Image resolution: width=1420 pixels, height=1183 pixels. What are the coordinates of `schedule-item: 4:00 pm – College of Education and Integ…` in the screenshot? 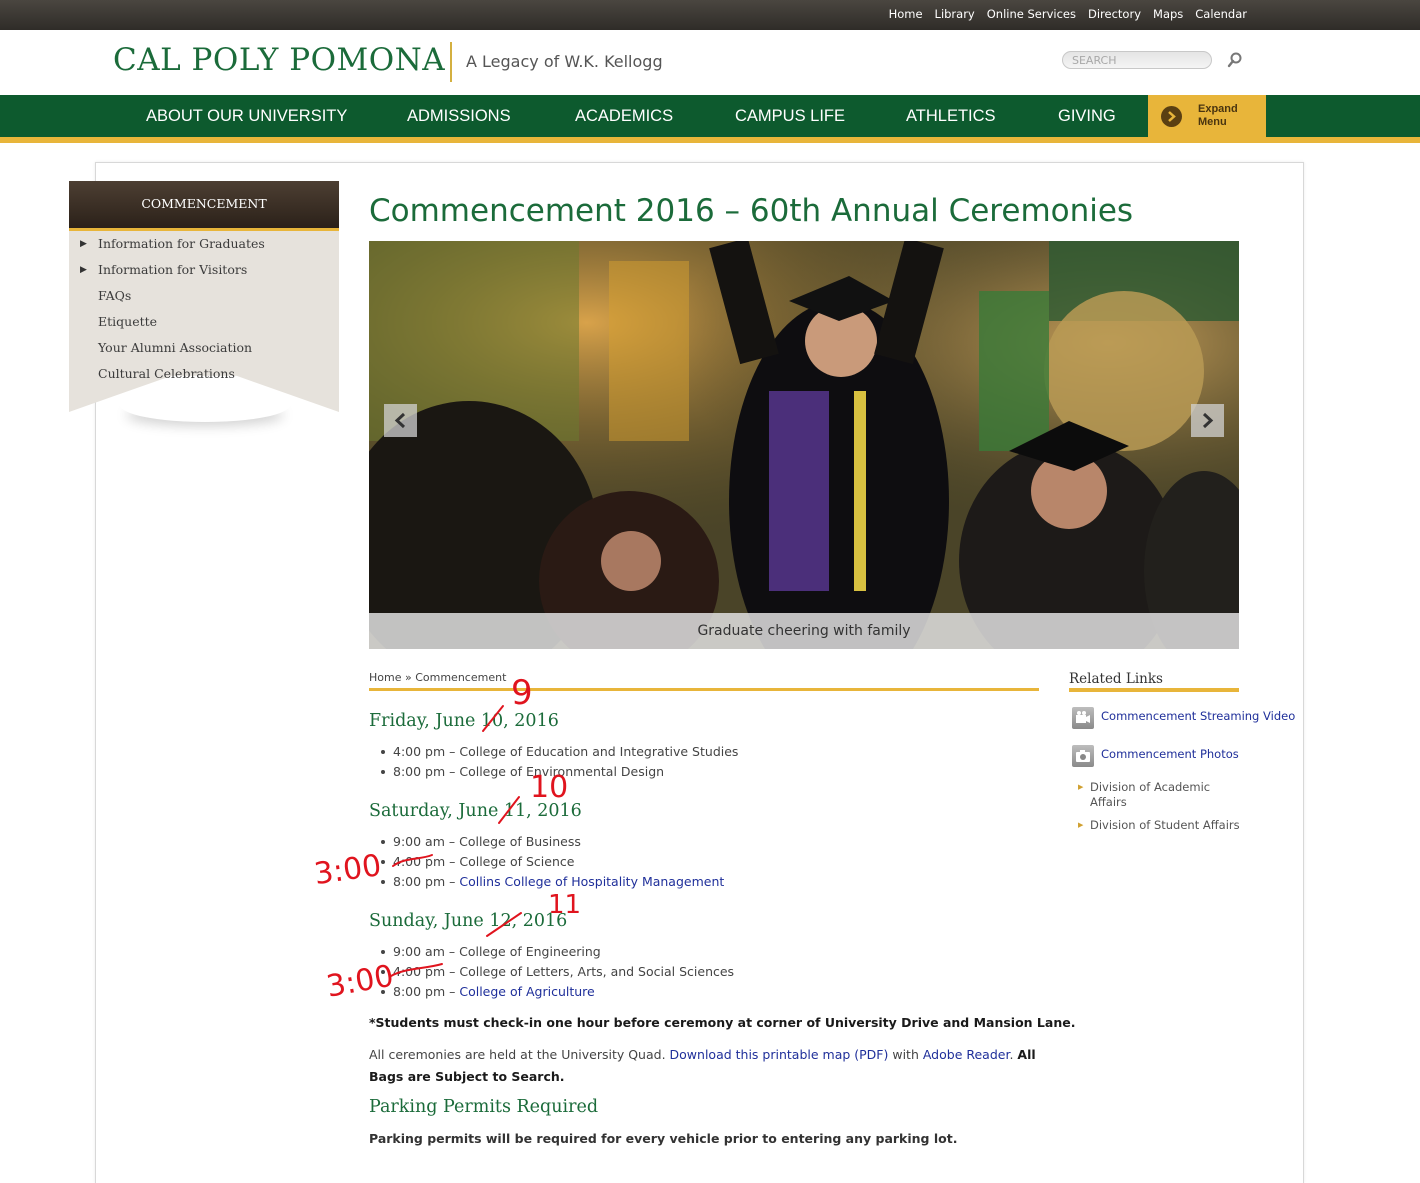 It's located at (559, 751).